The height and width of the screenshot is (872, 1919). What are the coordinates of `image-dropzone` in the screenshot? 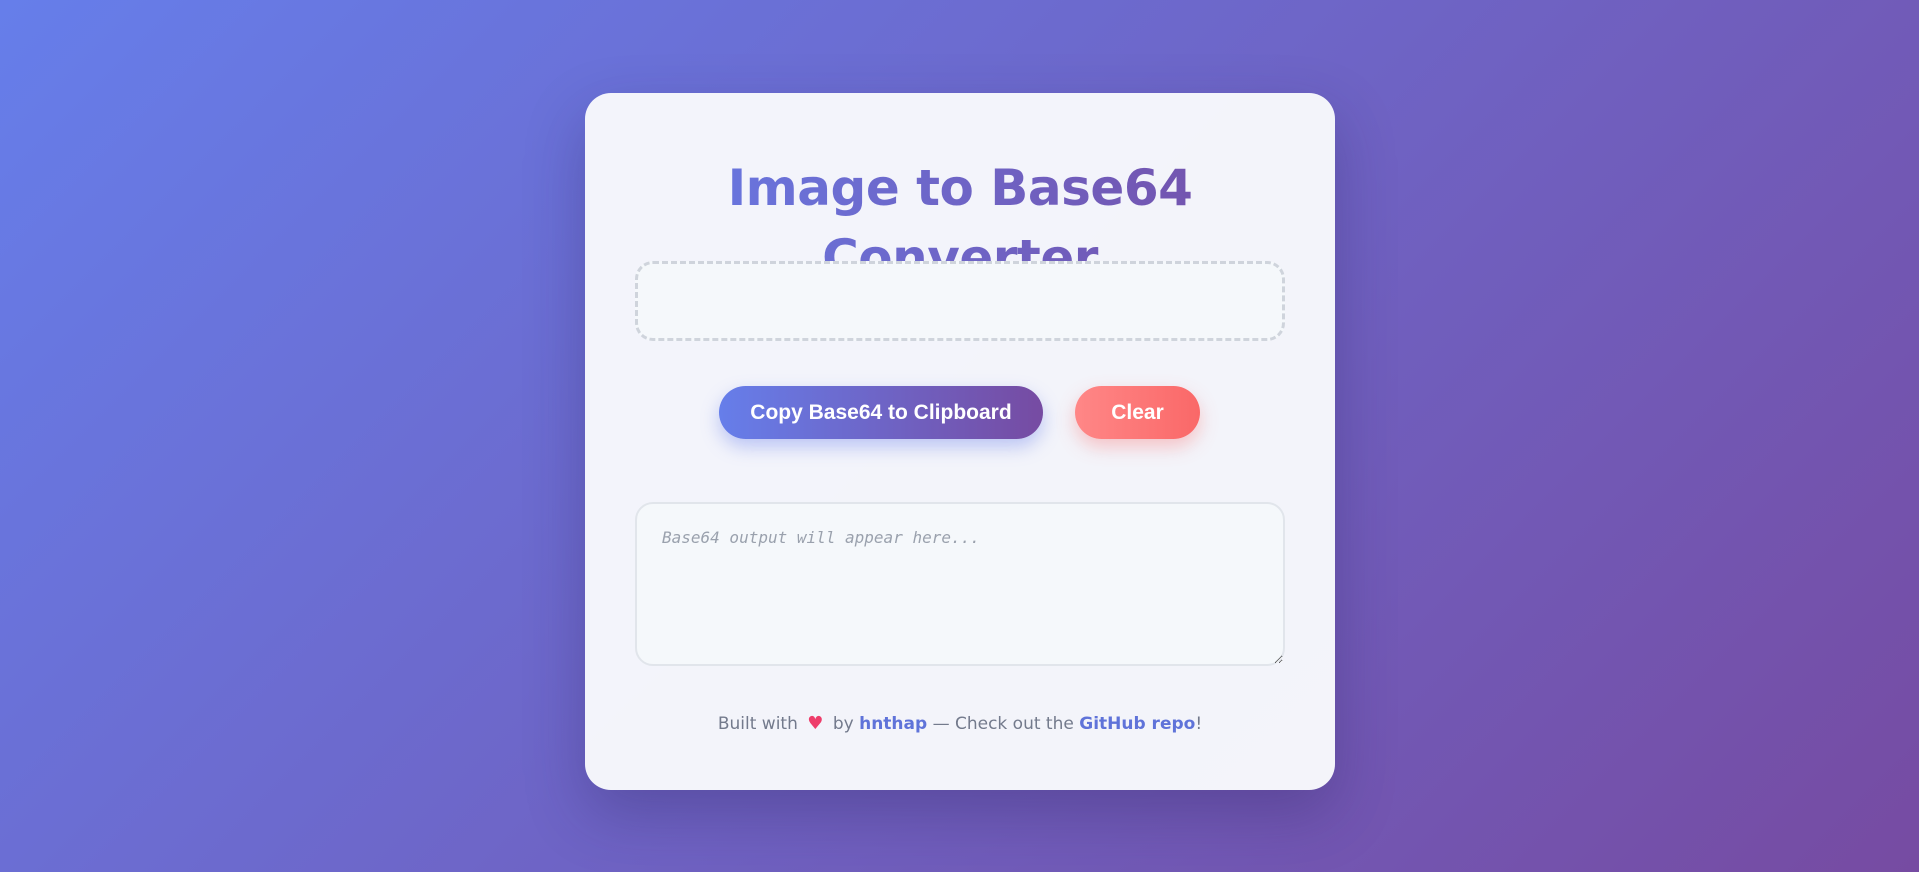 It's located at (960, 301).